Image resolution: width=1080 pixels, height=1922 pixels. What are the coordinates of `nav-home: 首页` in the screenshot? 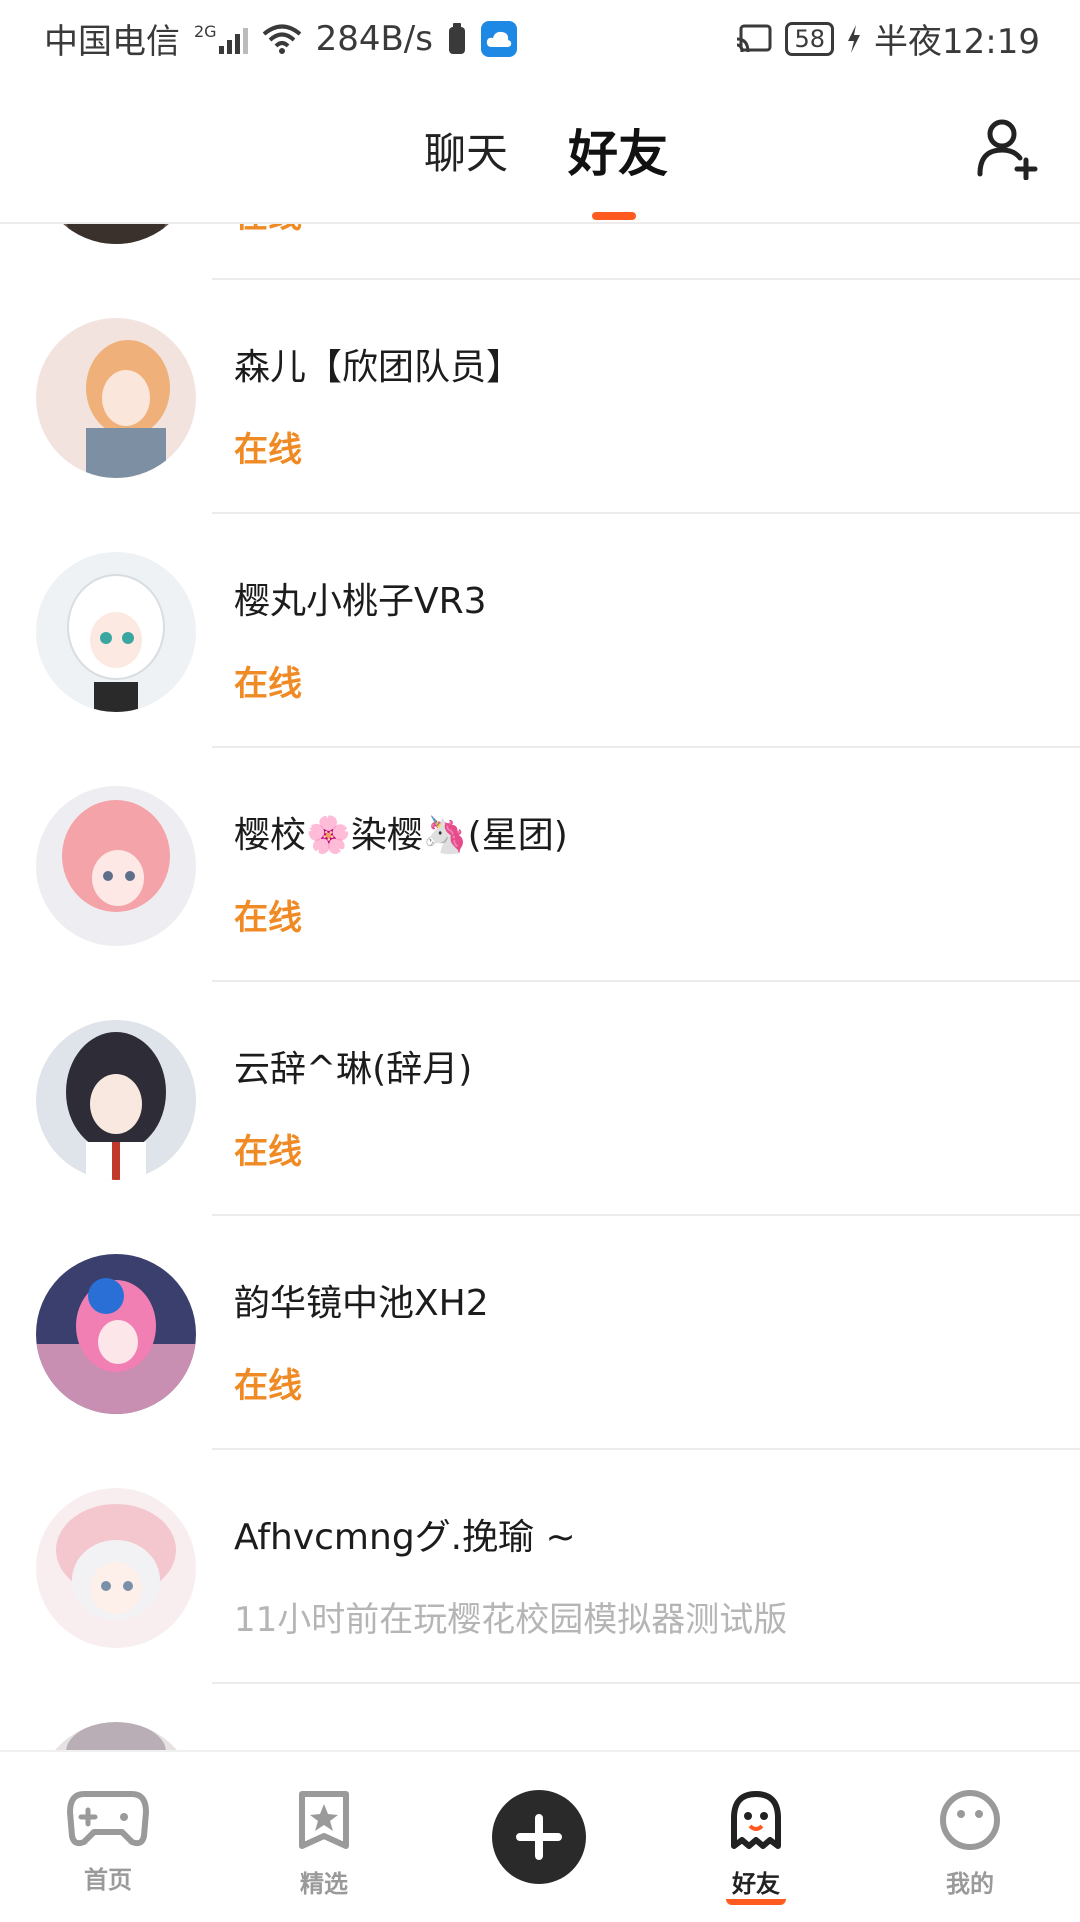 It's located at (108, 1841).